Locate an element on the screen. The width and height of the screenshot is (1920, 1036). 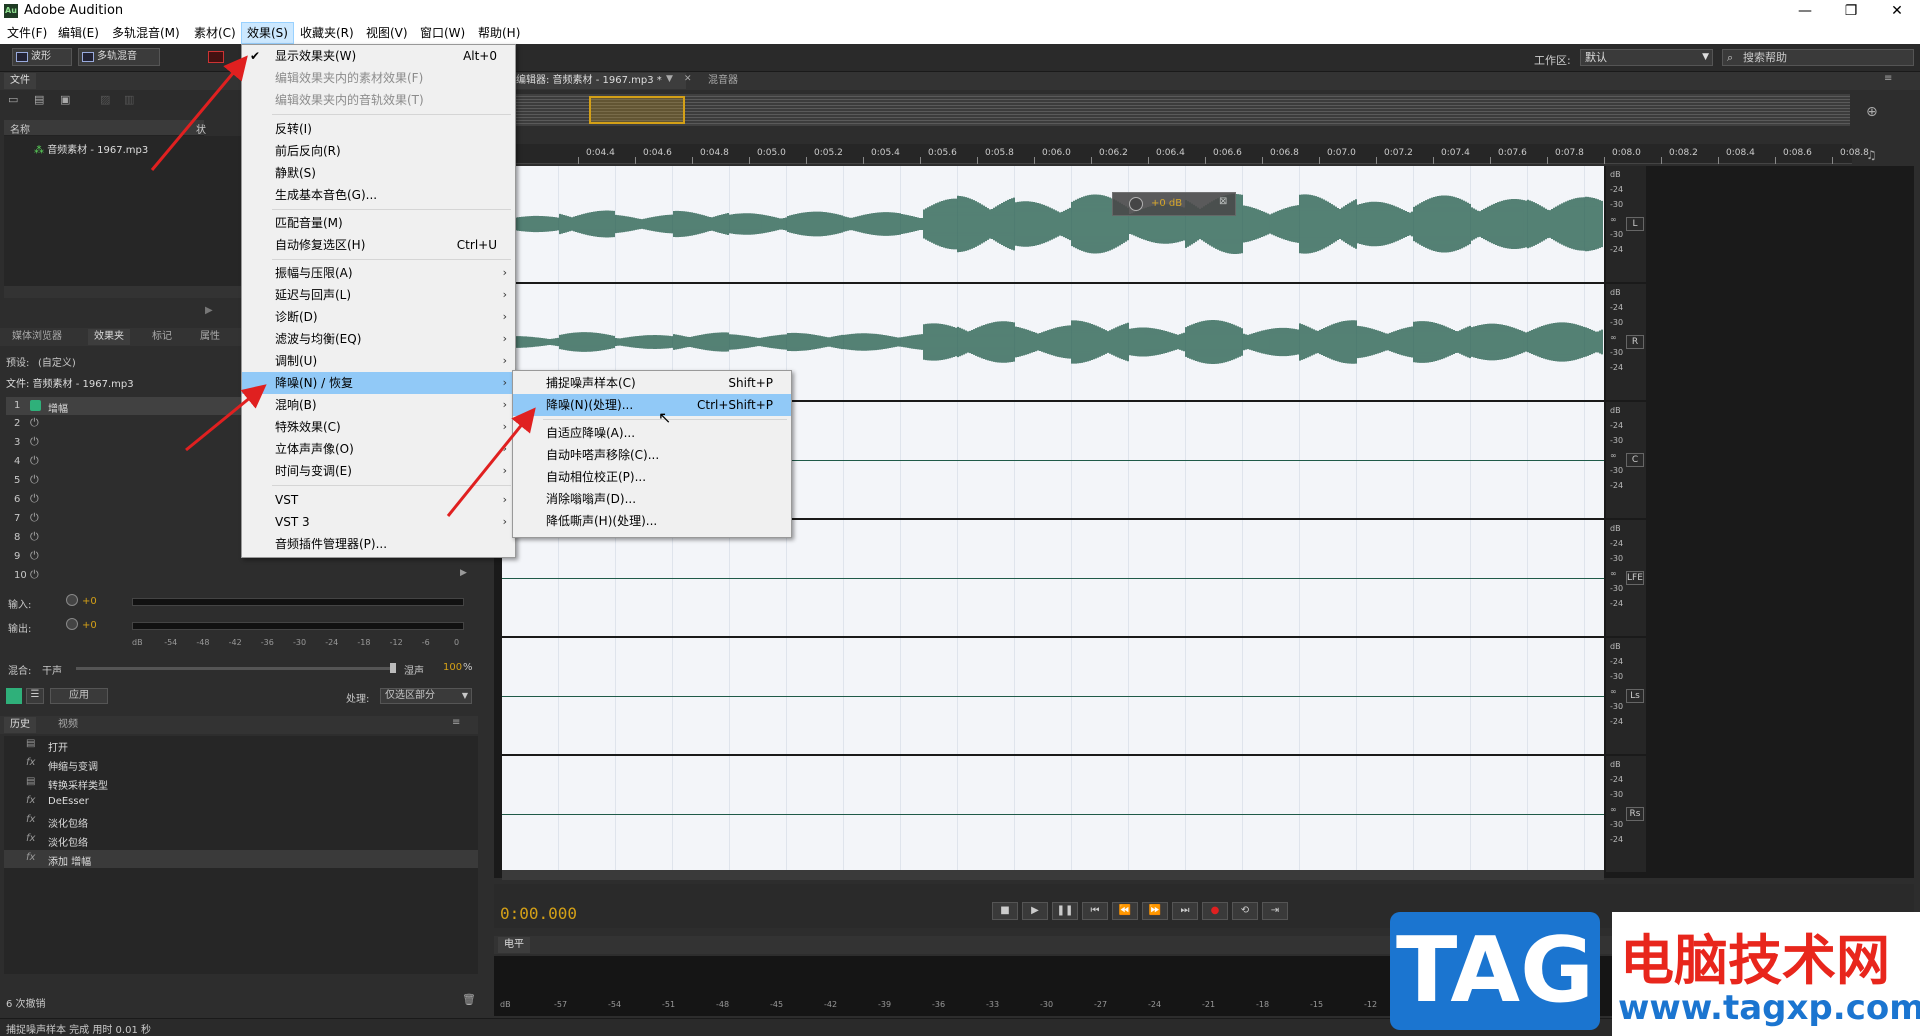
watermark-url: www.tagxp.com is located at coordinates (1769, 1008).